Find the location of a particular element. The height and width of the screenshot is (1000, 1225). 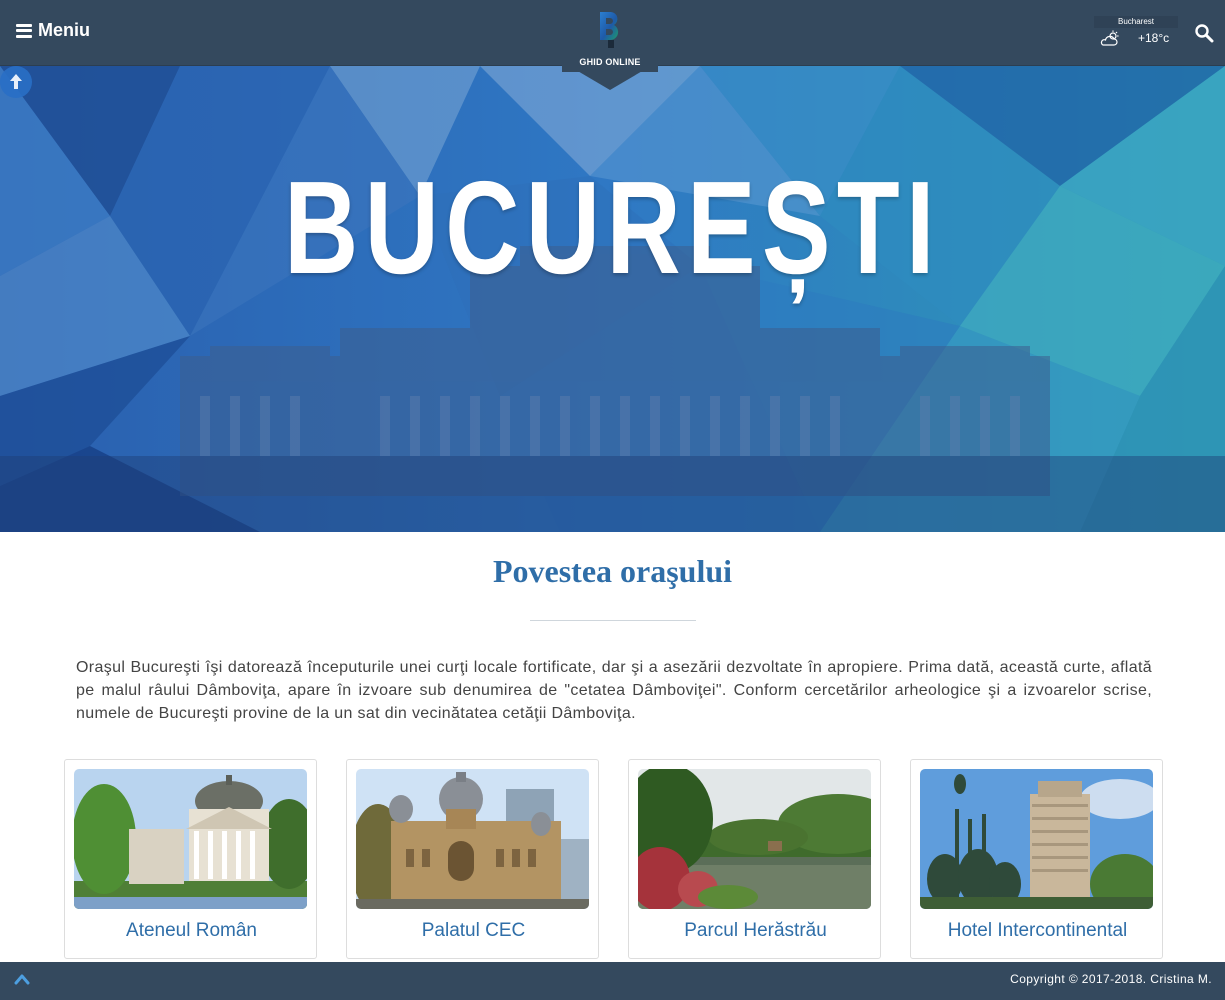

menu-label: Meniu is located at coordinates (64, 30).